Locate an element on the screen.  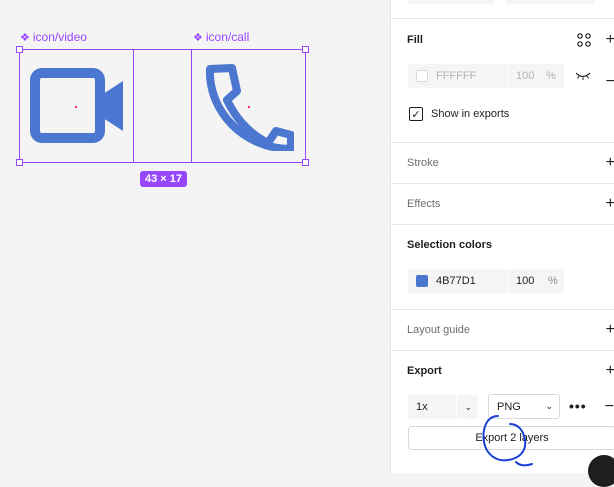
section-title: Selection colors is located at coordinates (449, 245).